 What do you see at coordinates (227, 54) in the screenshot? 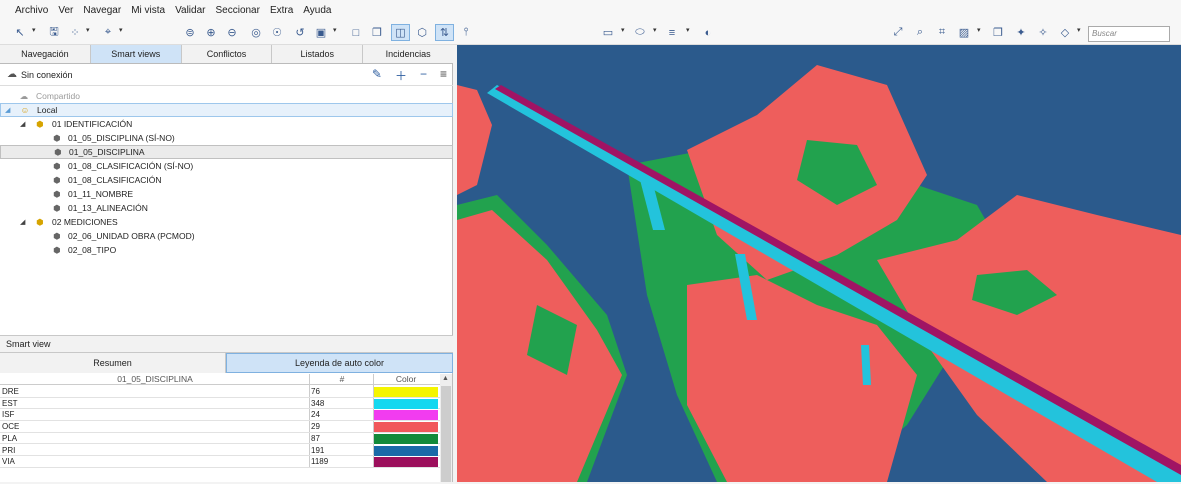
I see `tab-conflictos: Conflictos` at bounding box center [227, 54].